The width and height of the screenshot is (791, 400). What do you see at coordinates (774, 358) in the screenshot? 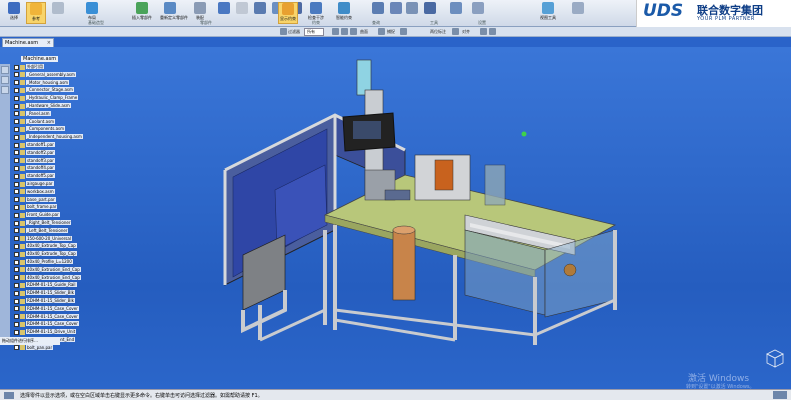
I see `view-cube-icon` at bounding box center [774, 358].